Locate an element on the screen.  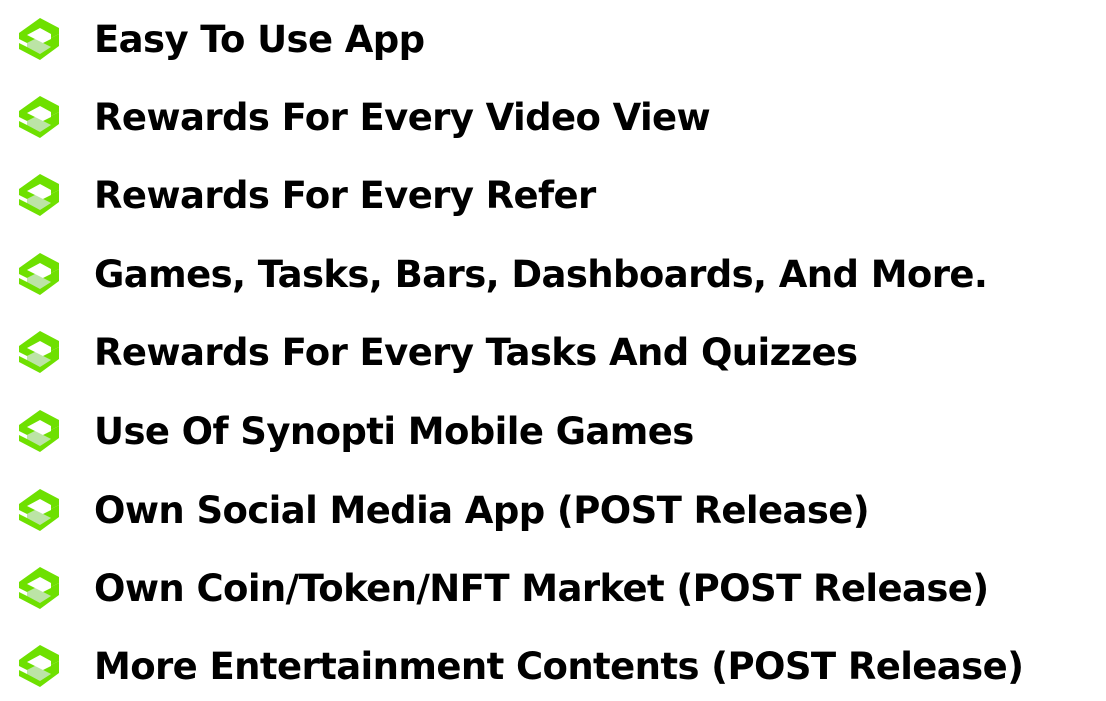
feature-item-8: Own Coin/Token/NFT Market (POST Release) is located at coordinates (553, 589).